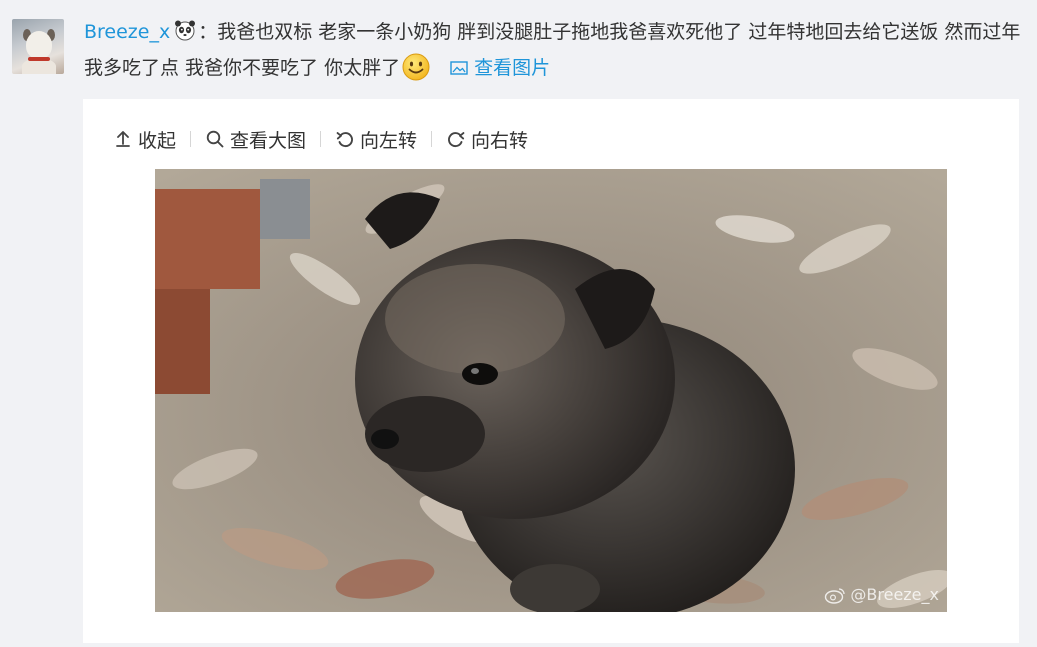 The width and height of the screenshot is (1037, 647). I want to click on media-toolbar: 收起 查看大图 向左转 向右转, so click(320, 139).